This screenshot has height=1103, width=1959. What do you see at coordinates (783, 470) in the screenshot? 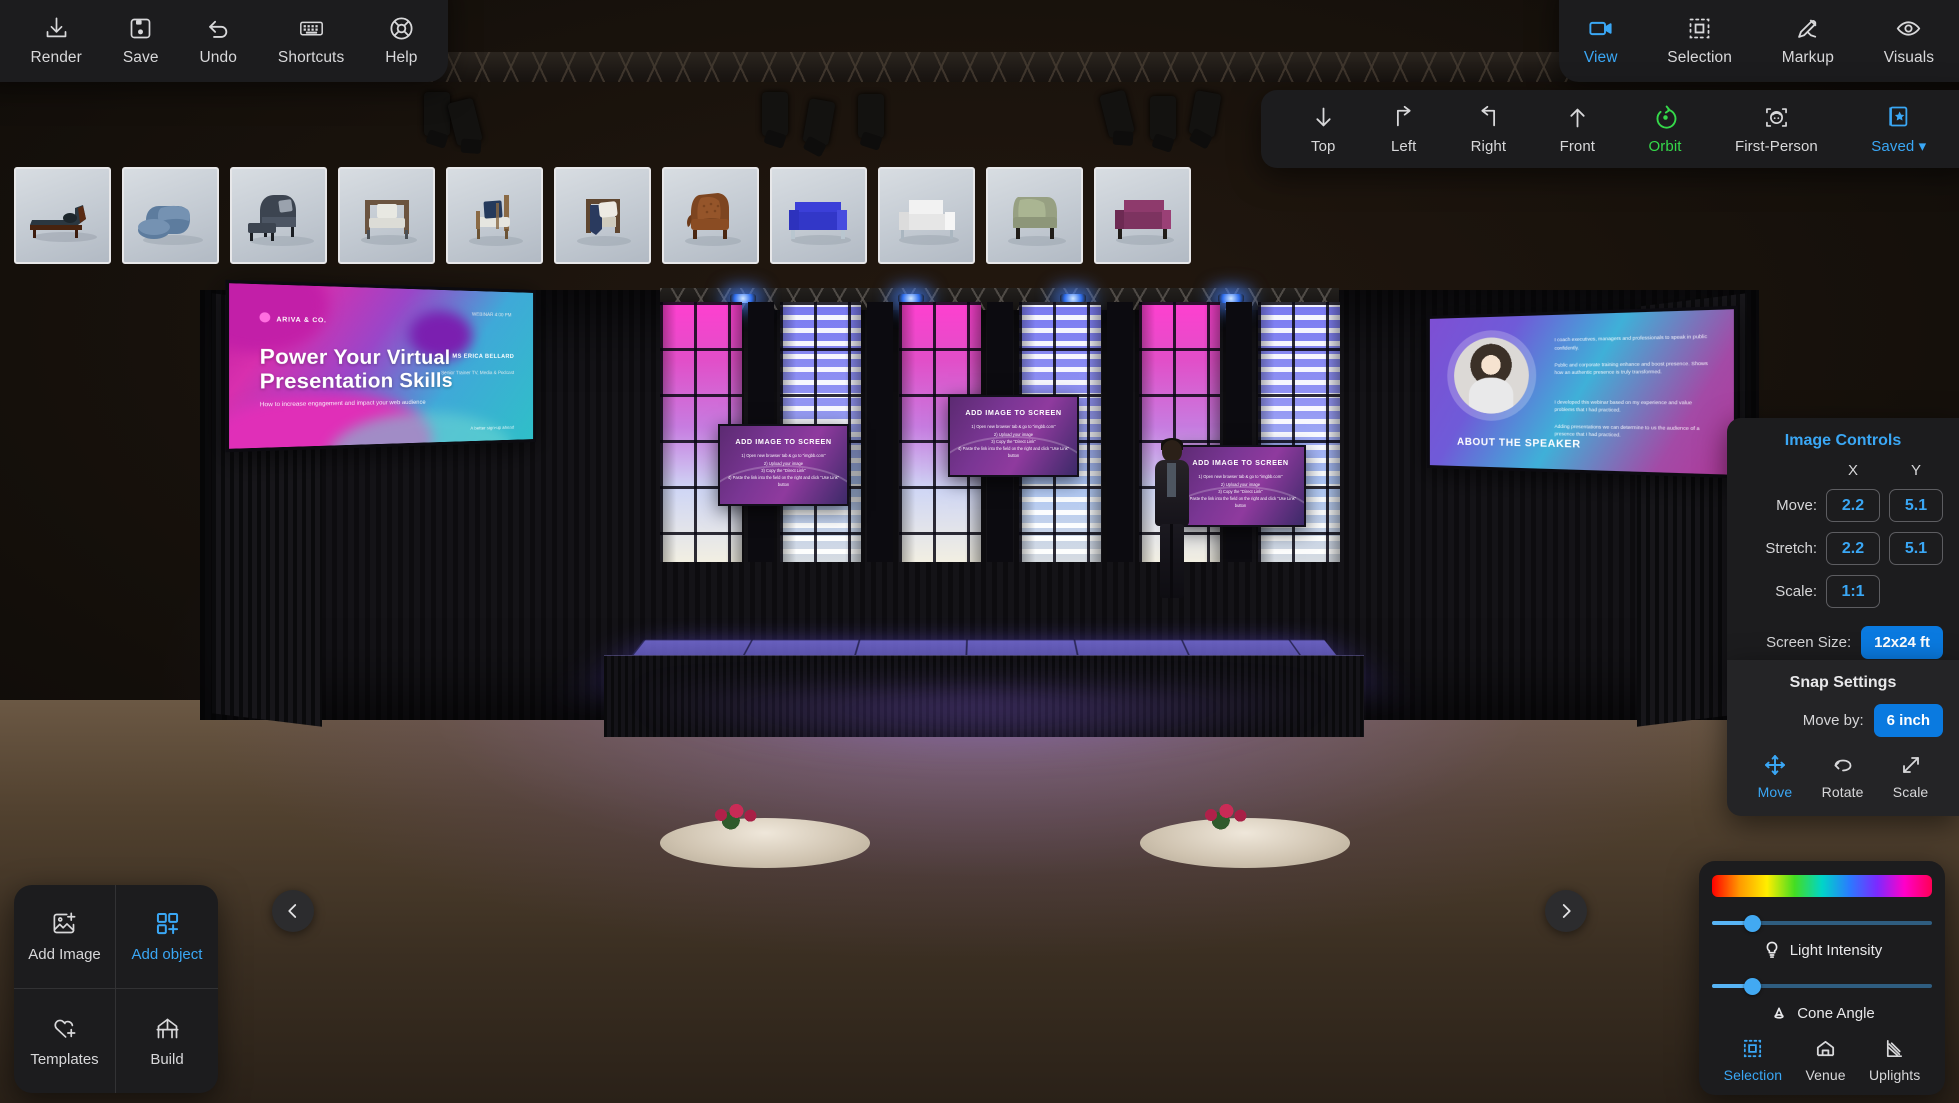
I see `placeholder-line-3: 3) Copy the "Direct Link"` at bounding box center [783, 470].